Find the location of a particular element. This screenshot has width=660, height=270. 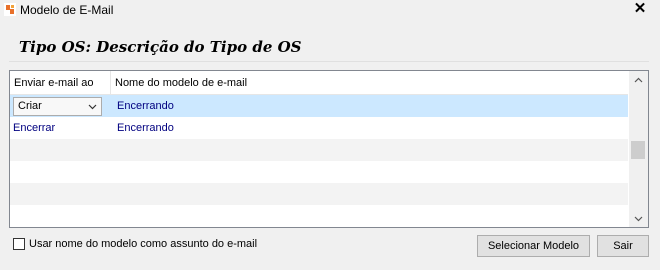

exit-button: Sair is located at coordinates (623, 246).